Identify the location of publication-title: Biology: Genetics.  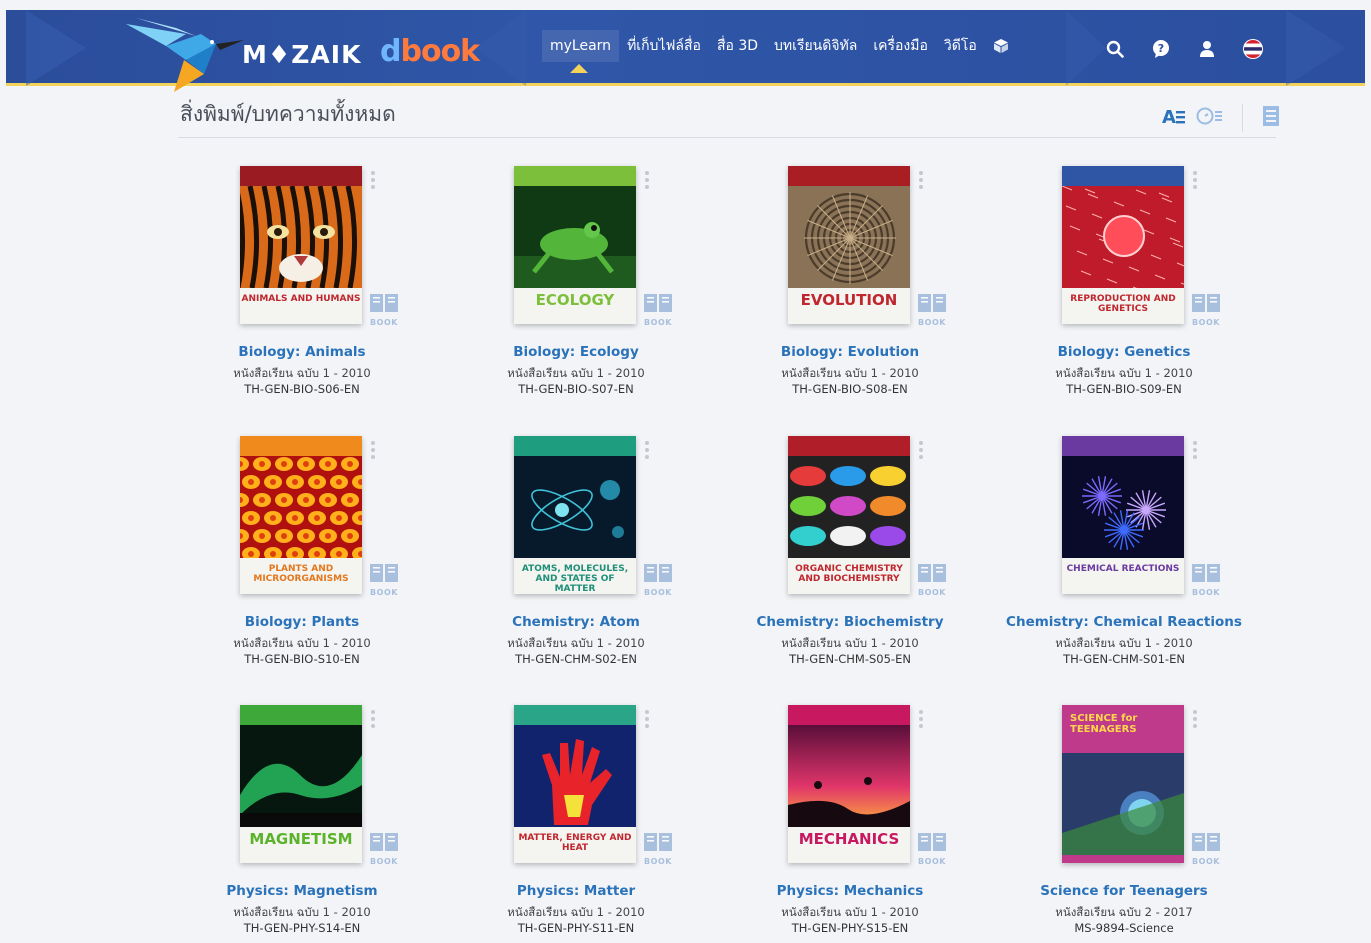
(1124, 352).